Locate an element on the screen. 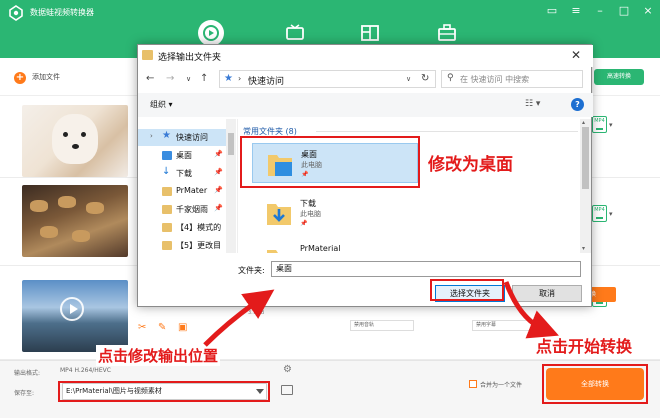  nav-scrollbar is located at coordinates (231, 186).